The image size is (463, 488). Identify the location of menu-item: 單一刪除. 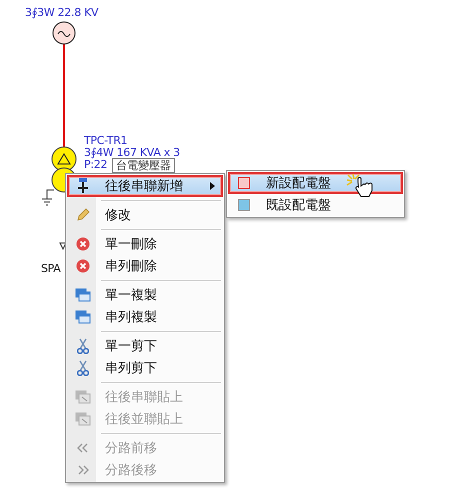
(145, 244).